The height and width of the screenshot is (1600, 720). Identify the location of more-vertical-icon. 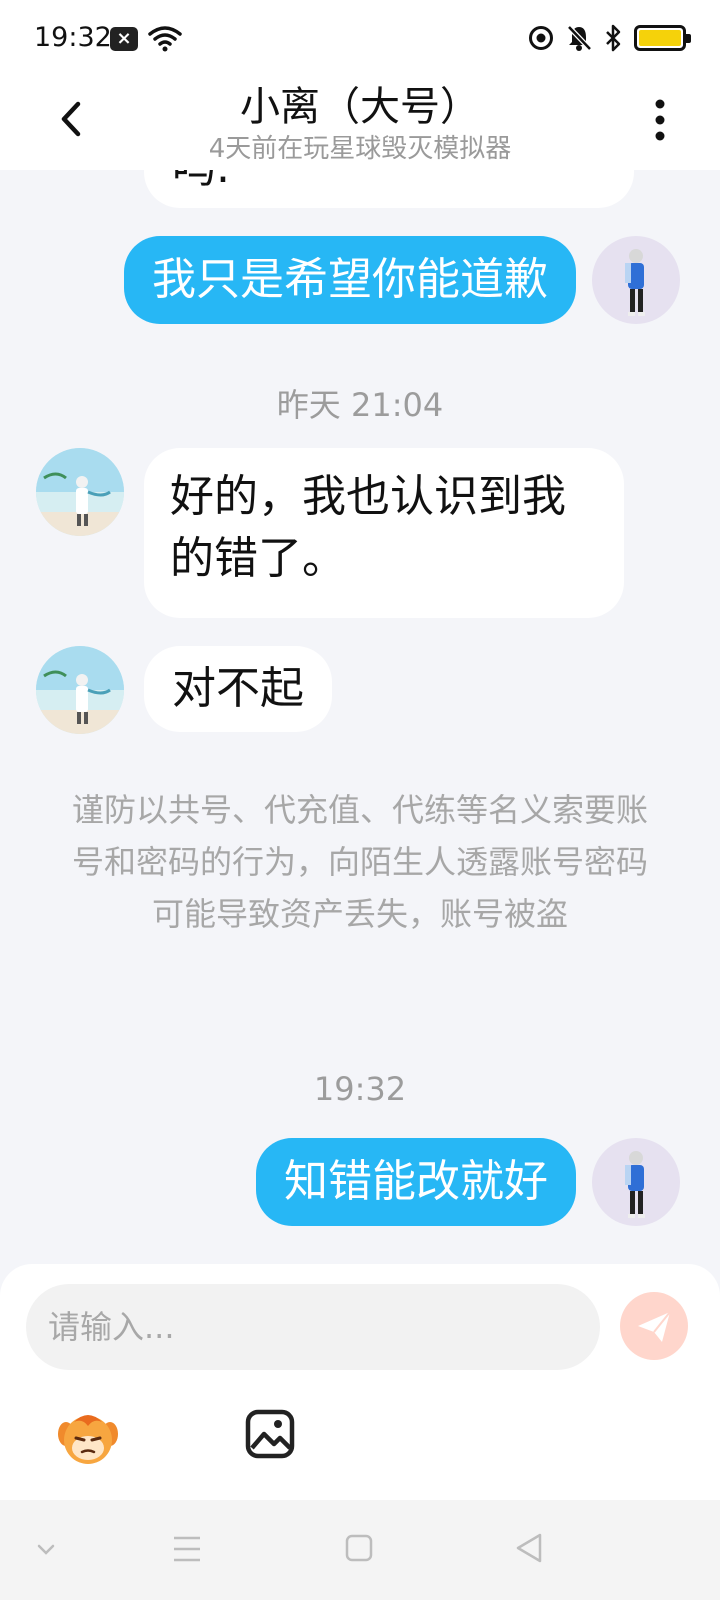
(660, 120).